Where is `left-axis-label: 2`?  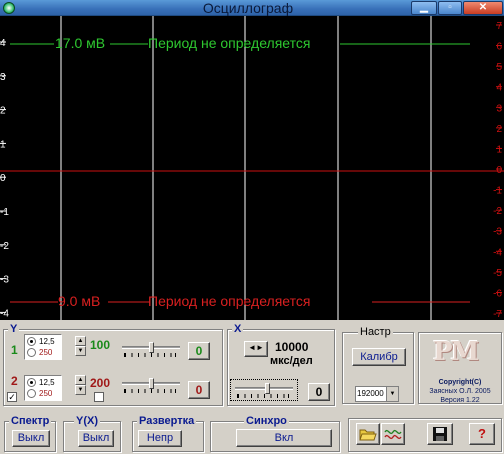 left-axis-label: 2 is located at coordinates (3, 111).